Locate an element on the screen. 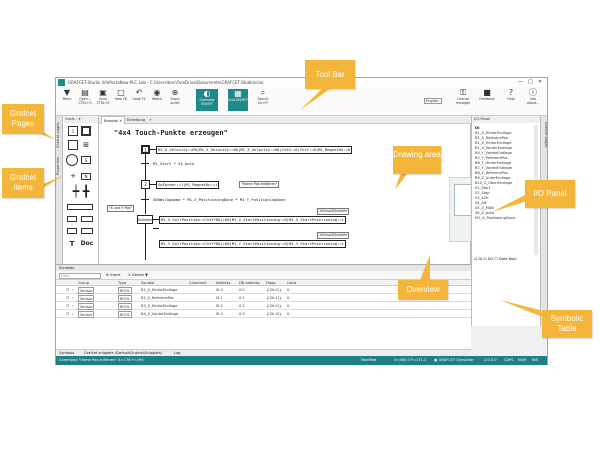  callout-drawing-area: Drawing area is located at coordinates (417, 160).